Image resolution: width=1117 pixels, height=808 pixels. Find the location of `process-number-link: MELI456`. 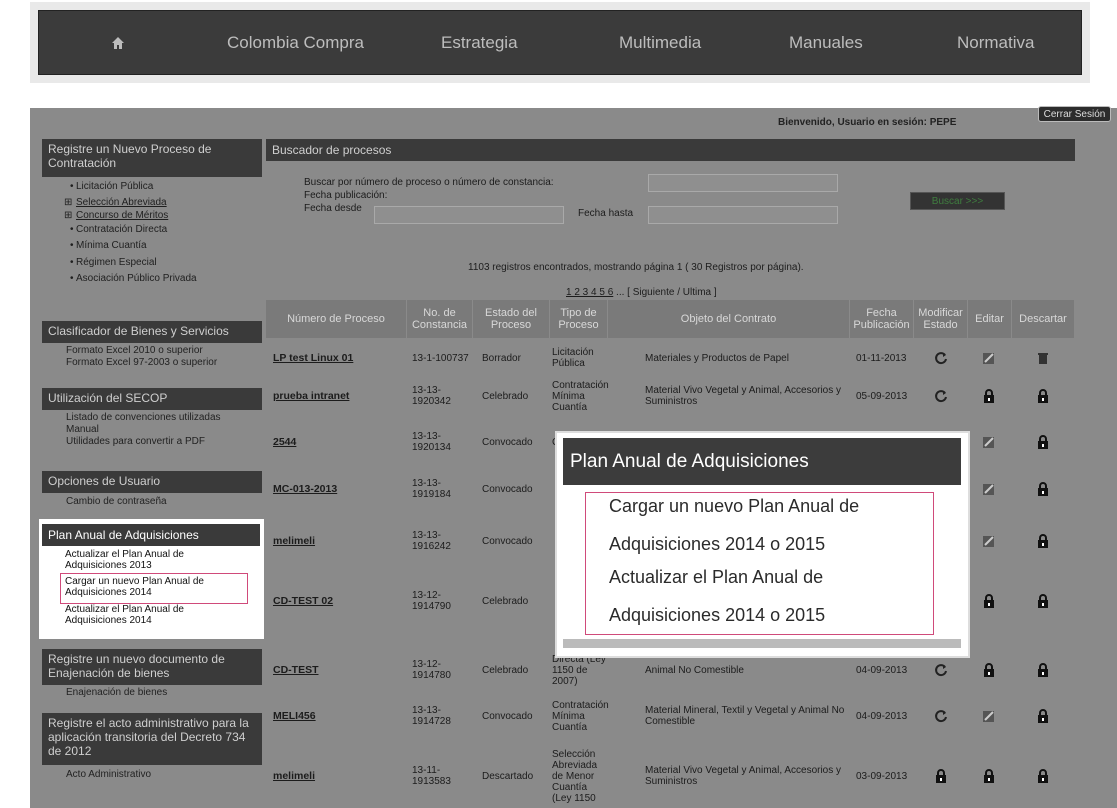

process-number-link: MELI456 is located at coordinates (340, 716).